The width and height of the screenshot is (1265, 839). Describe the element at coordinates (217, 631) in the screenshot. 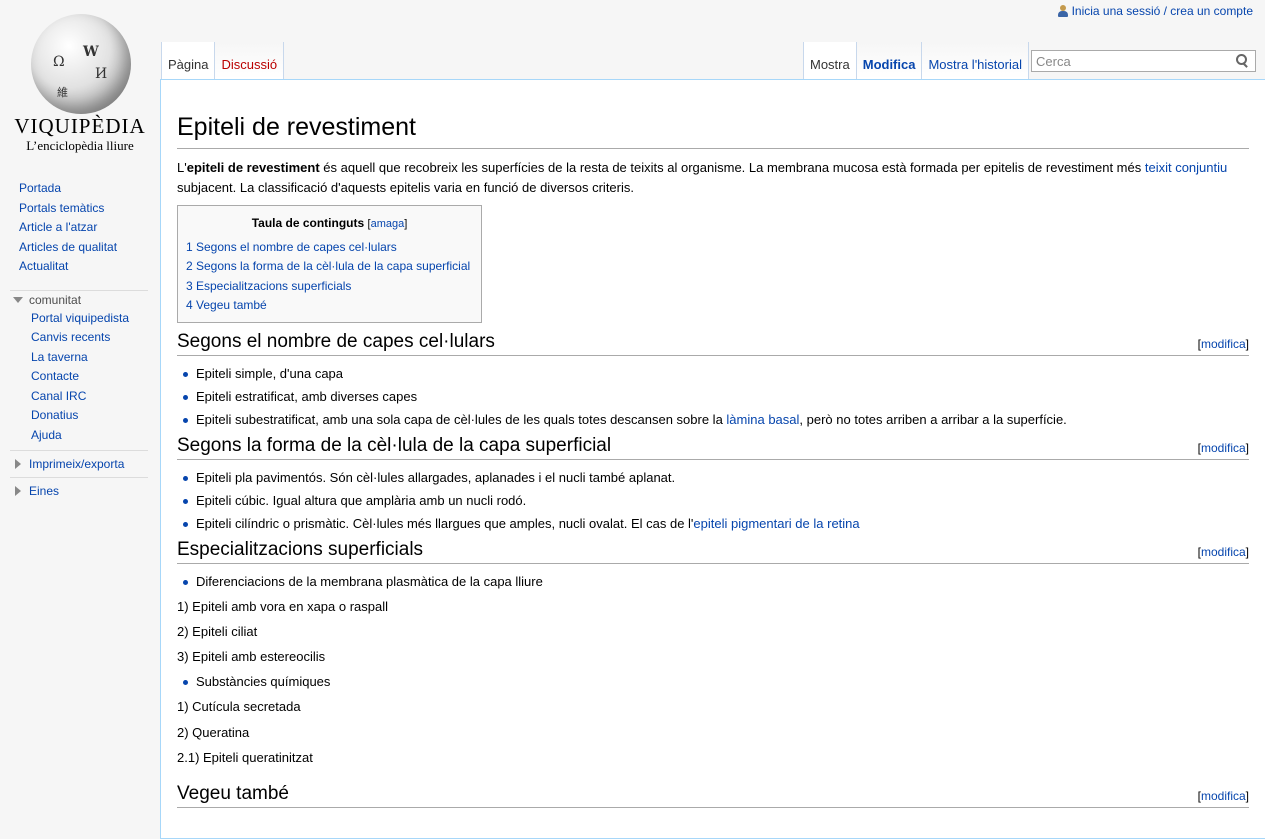

I see `paragraph-line: 2) Epiteli ciliat` at that location.